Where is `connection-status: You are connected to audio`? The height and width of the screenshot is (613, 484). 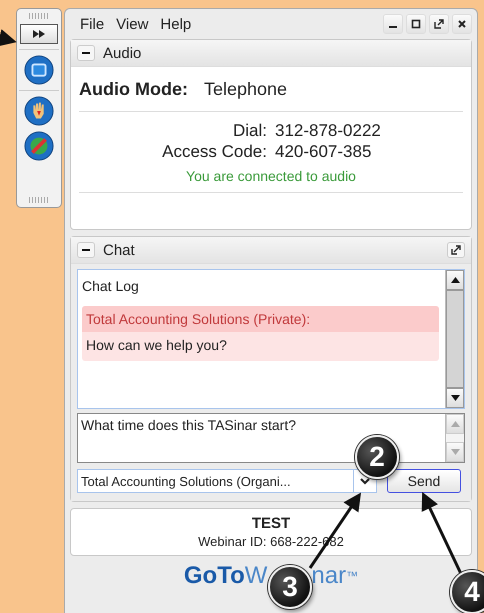 connection-status: You are connected to audio is located at coordinates (271, 176).